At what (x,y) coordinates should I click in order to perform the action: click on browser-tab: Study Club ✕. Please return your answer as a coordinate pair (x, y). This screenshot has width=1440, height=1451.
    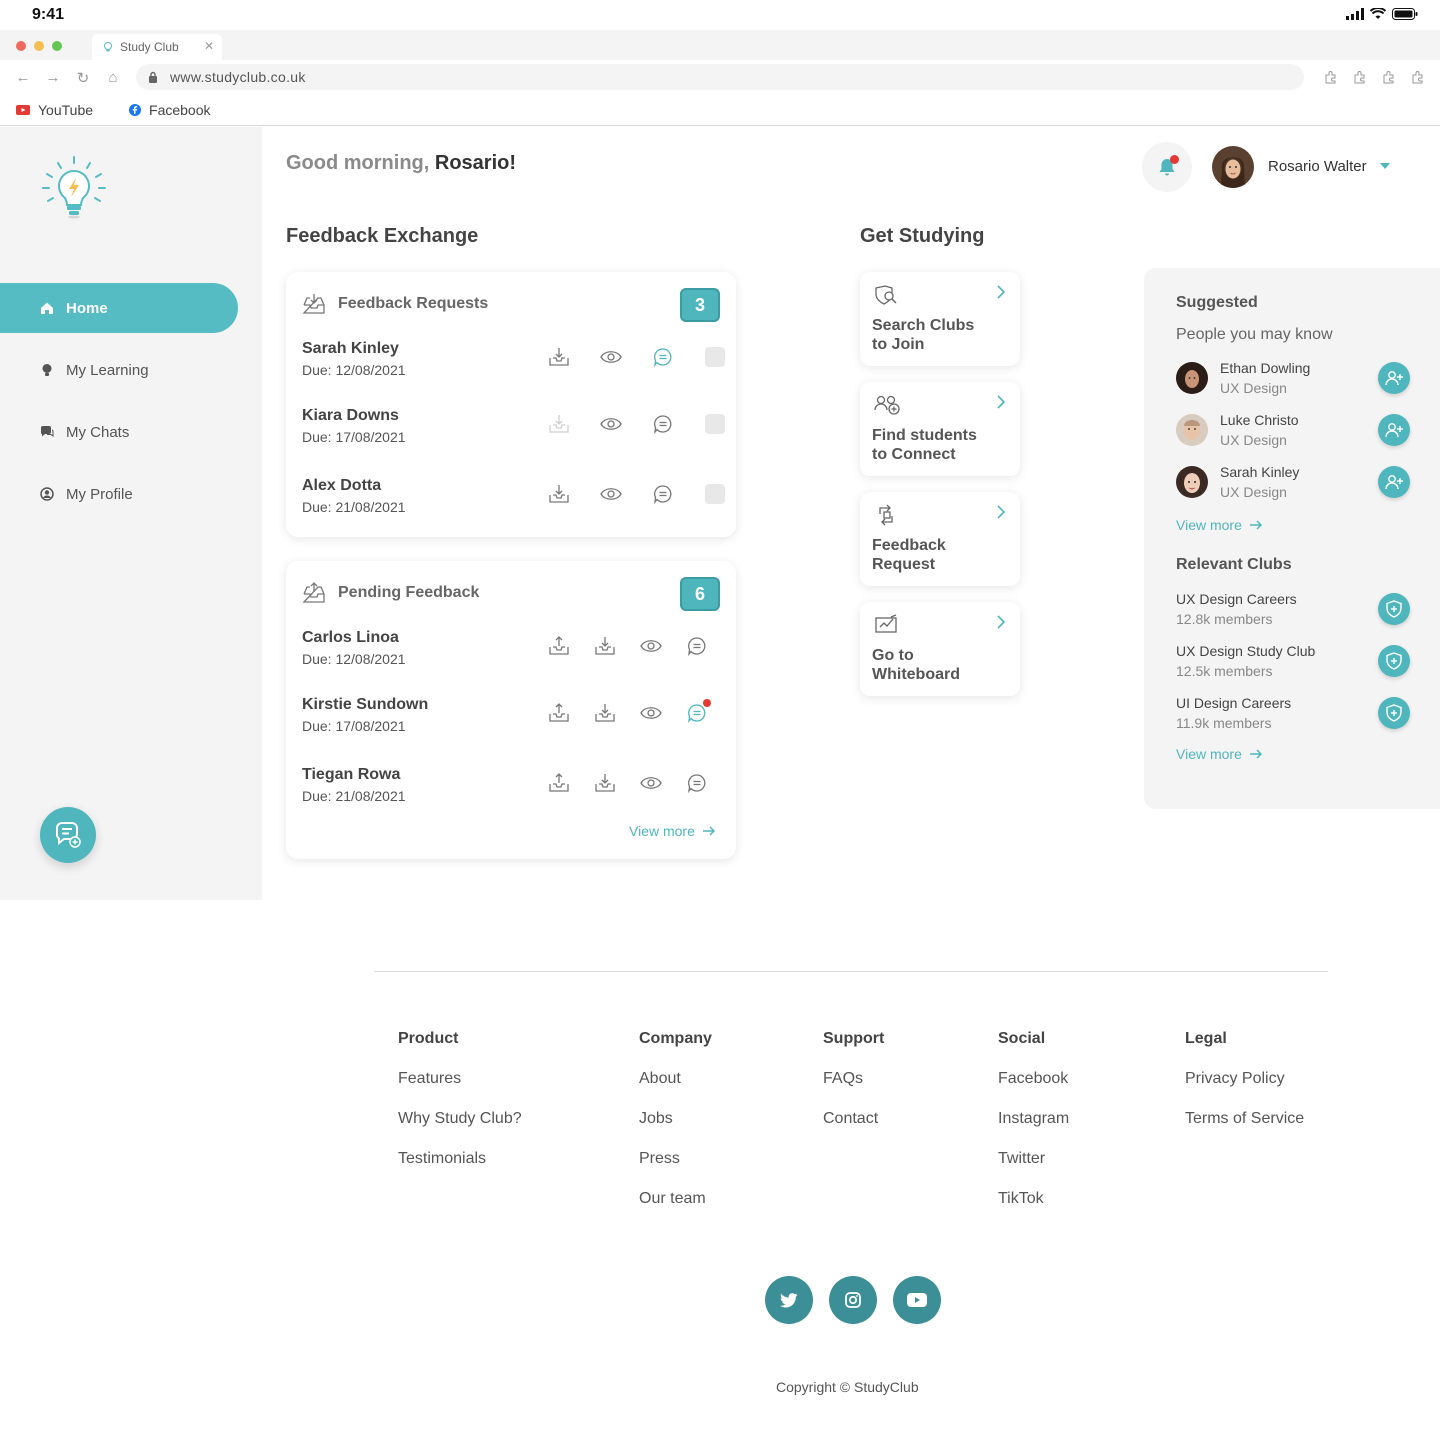
    Looking at the image, I should click on (157, 47).